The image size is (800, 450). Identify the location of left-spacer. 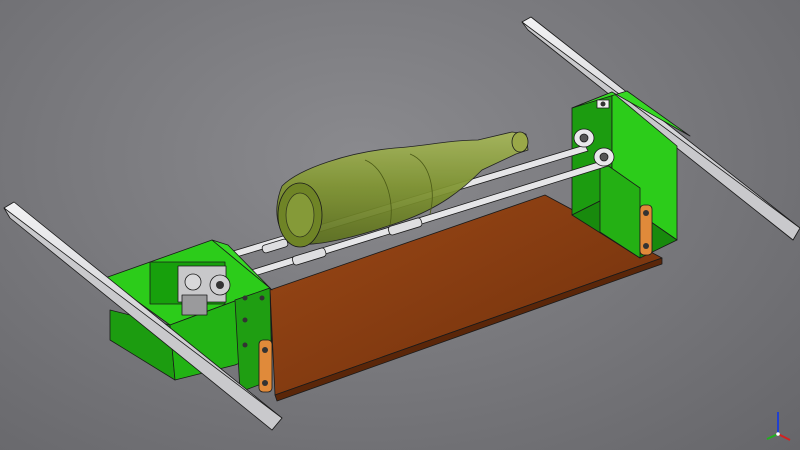
(265, 366).